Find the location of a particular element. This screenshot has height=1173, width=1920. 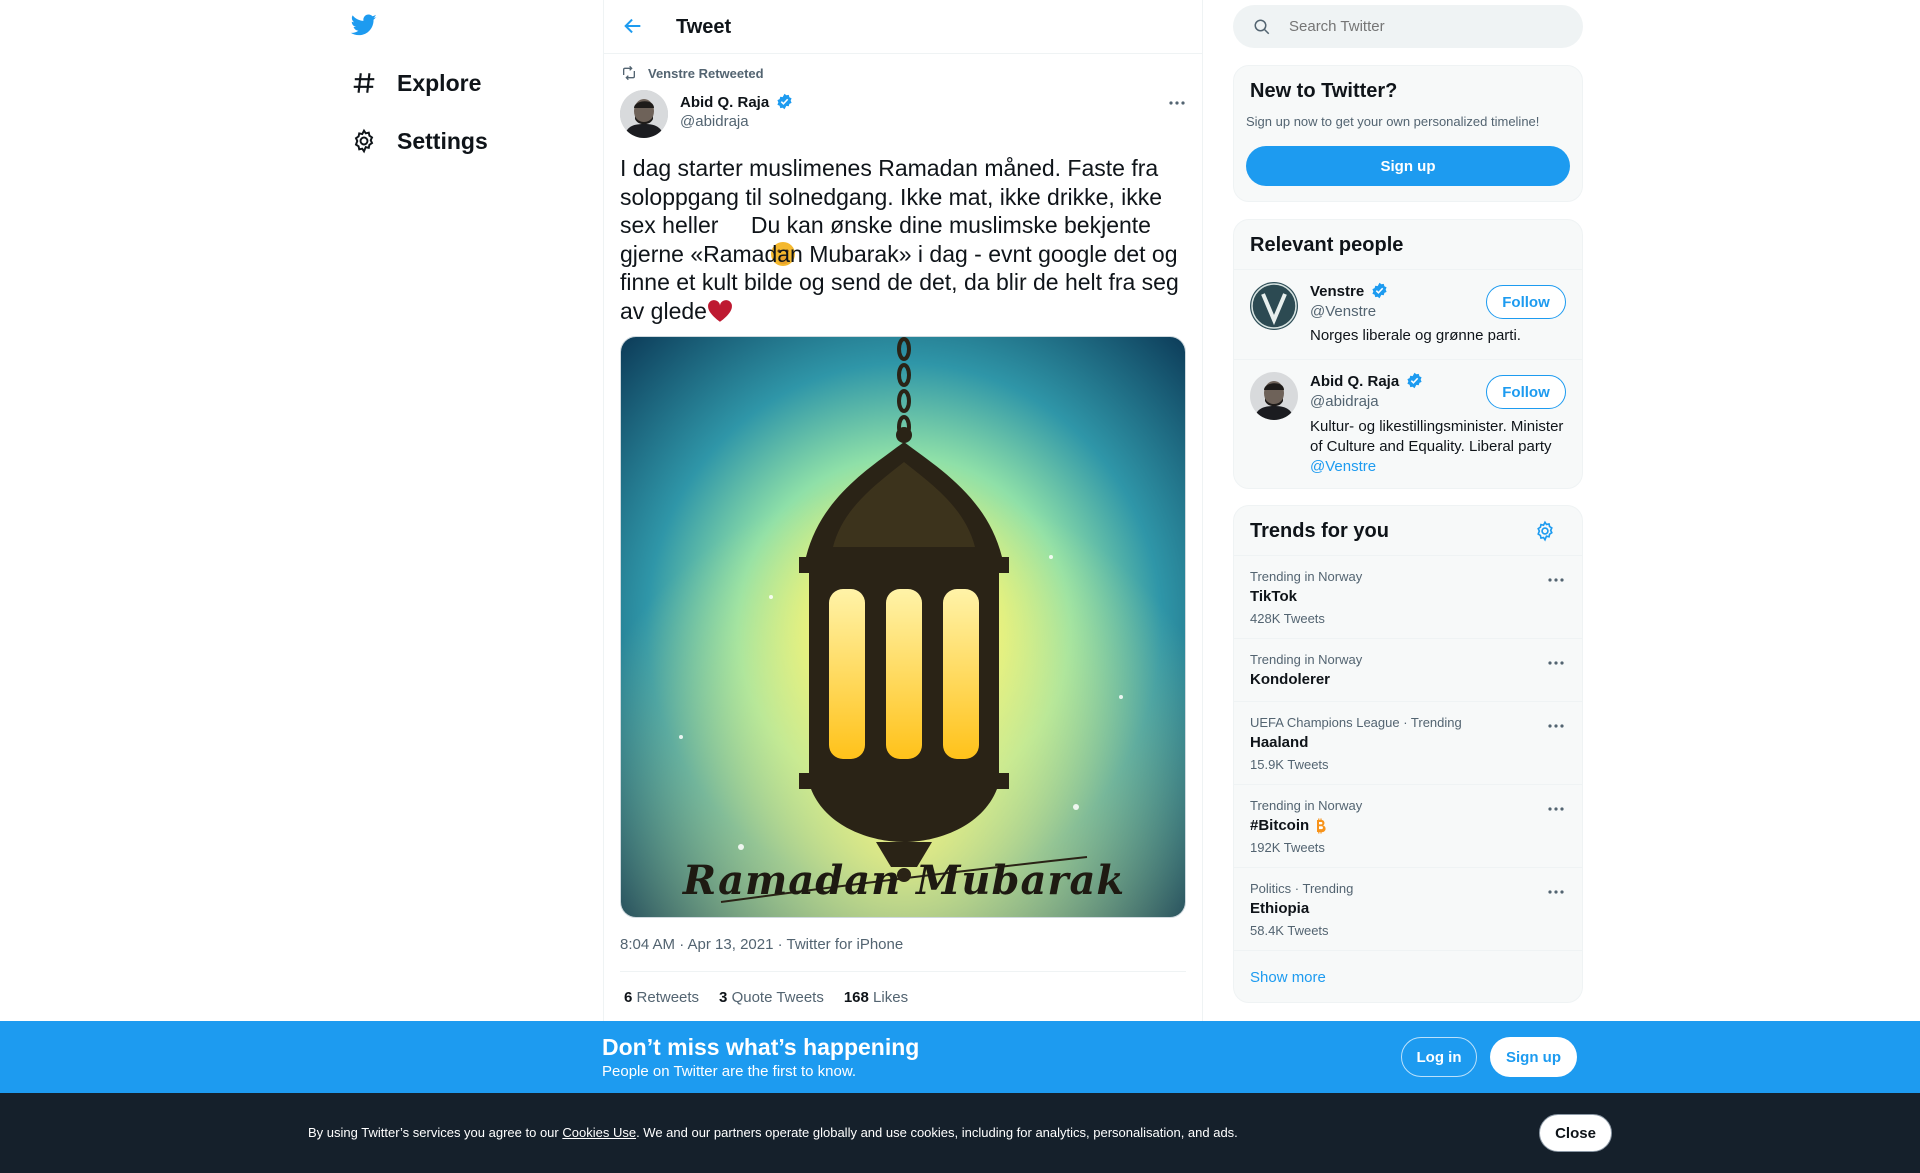

likes-stat: 168 Likes is located at coordinates (876, 997).